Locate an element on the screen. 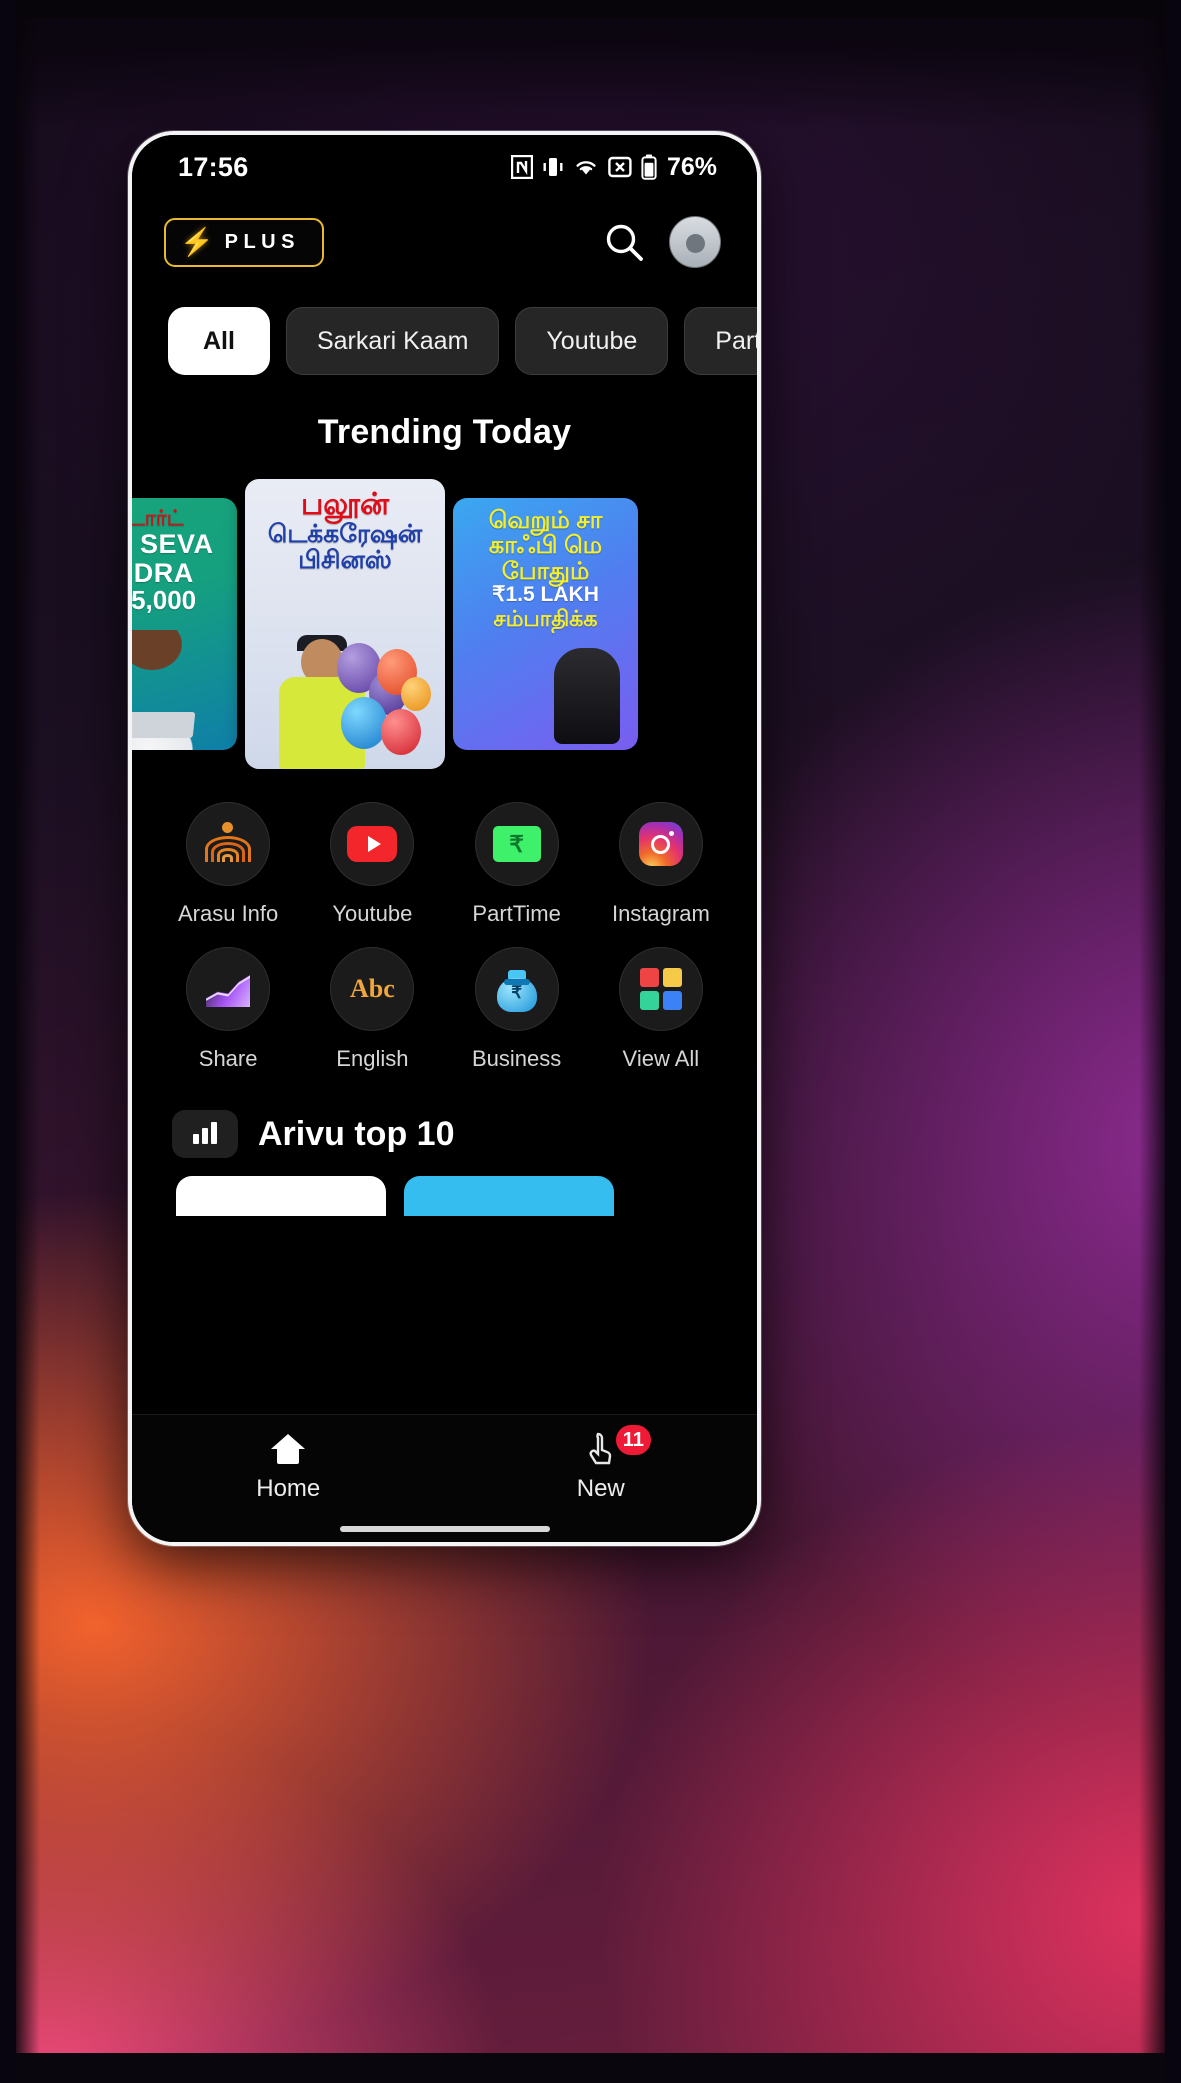 This screenshot has width=1181, height=2083. screen-edge-left is located at coordinates (8, 1041).